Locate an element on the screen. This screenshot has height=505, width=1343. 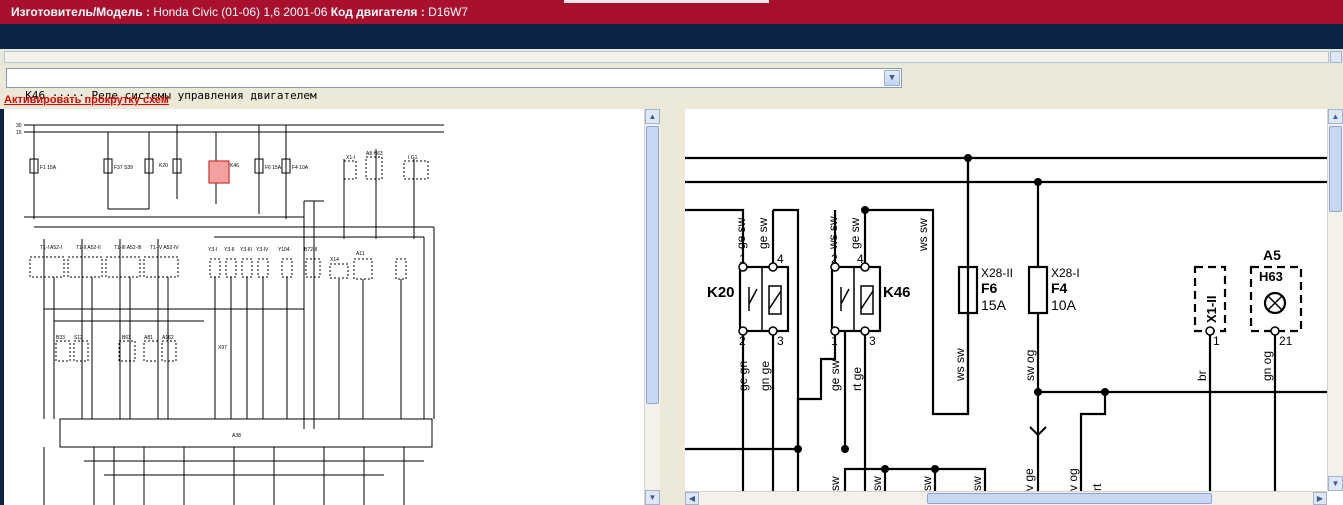
chevron-left-icon: ◀ is located at coordinates (692, 498).